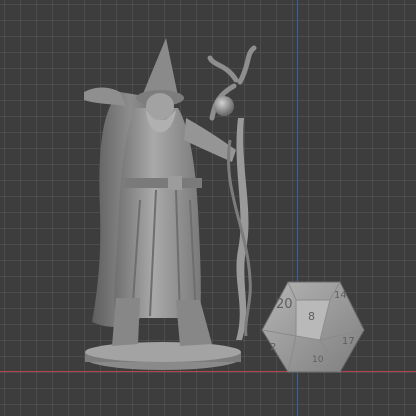 Image resolution: width=416 pixels, height=416 pixels. What do you see at coordinates (348, 341) in the screenshot?
I see `die-face-label: 17` at bounding box center [348, 341].